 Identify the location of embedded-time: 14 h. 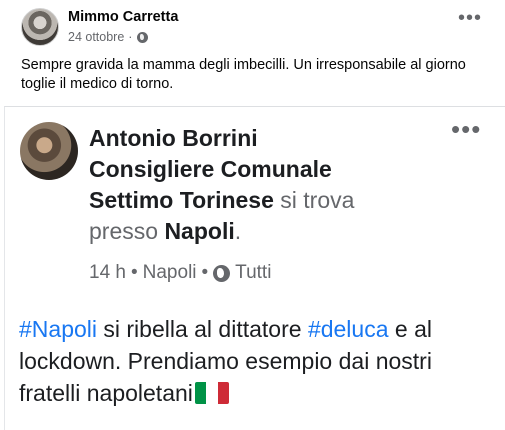
(107, 272).